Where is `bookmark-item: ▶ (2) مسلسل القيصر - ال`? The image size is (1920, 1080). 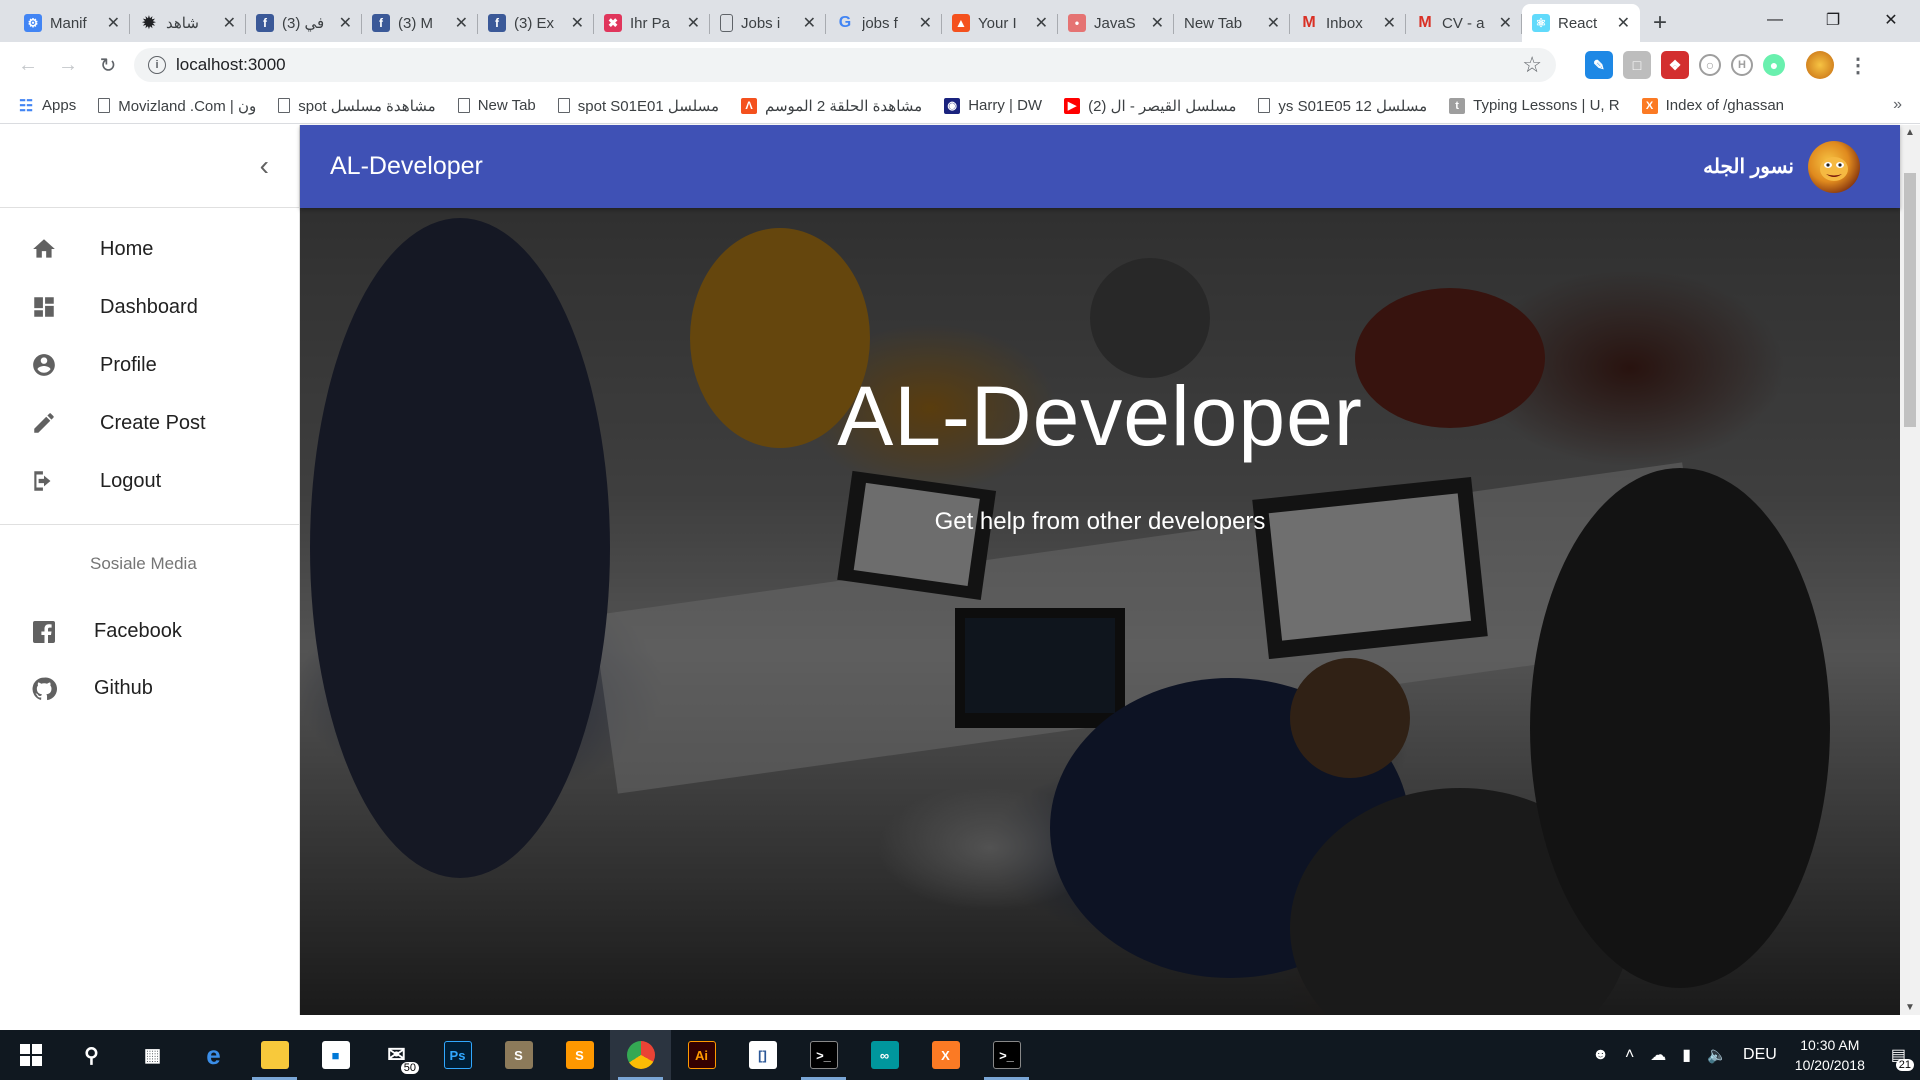
bookmark-item: ▶ (2) مسلسل القيصر - ال is located at coordinates (1150, 106).